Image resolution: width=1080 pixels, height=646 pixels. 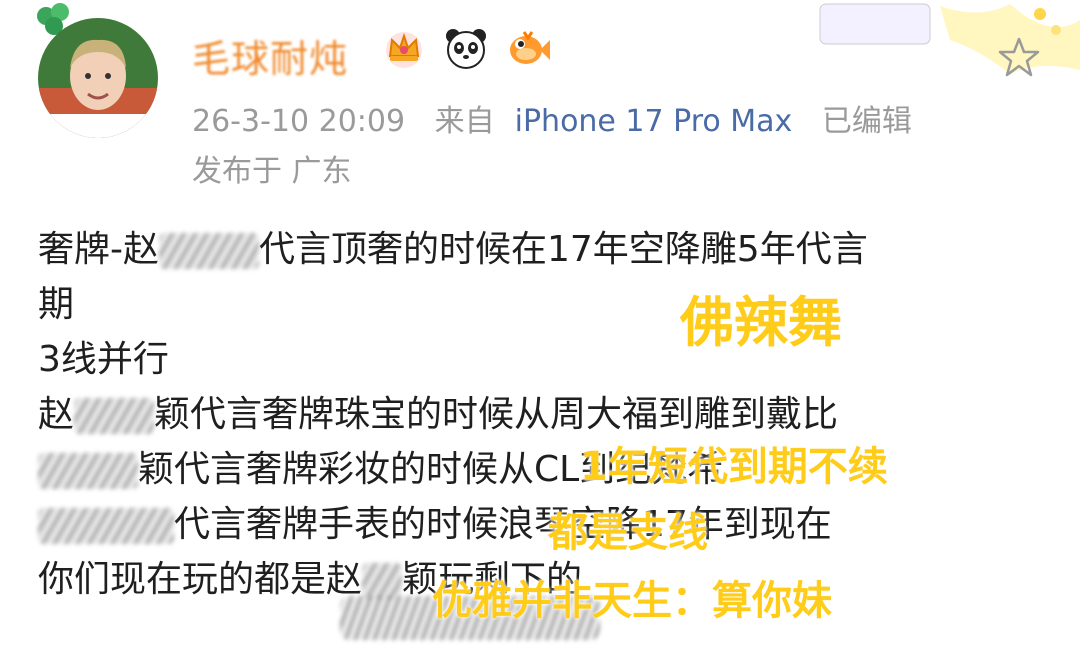 What do you see at coordinates (270, 55) in the screenshot?
I see `username: 毛球耐炖` at bounding box center [270, 55].